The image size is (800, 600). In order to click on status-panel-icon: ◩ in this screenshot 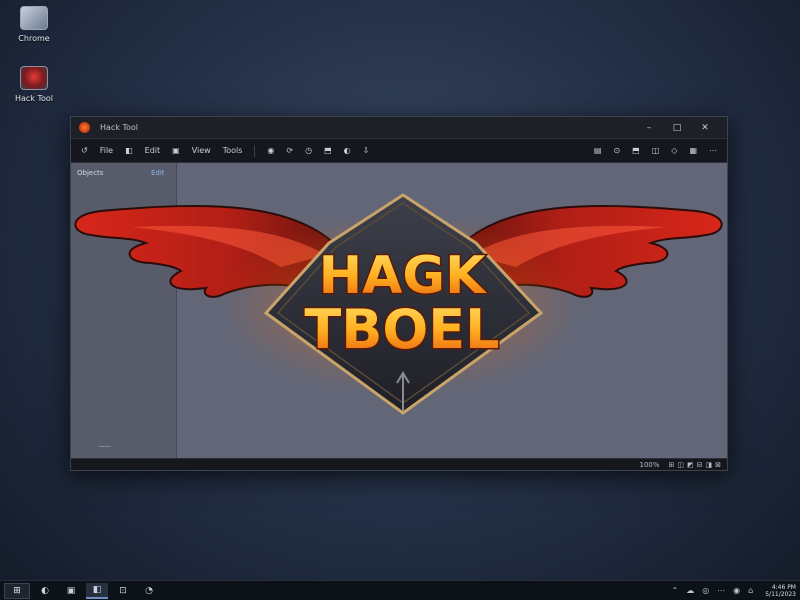, I will do `click(690, 465)`.